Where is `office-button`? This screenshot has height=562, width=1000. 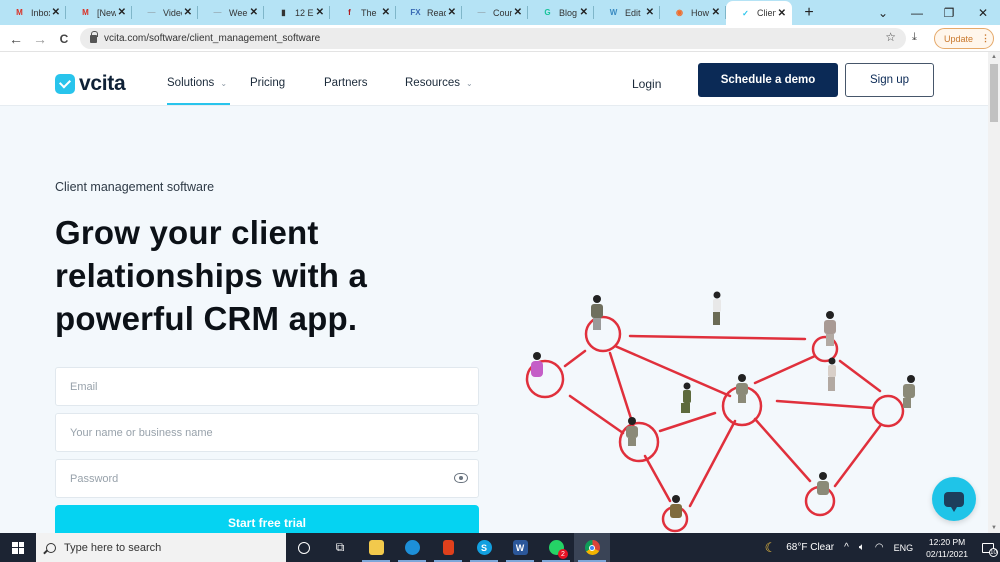
office-button is located at coordinates (448, 547).